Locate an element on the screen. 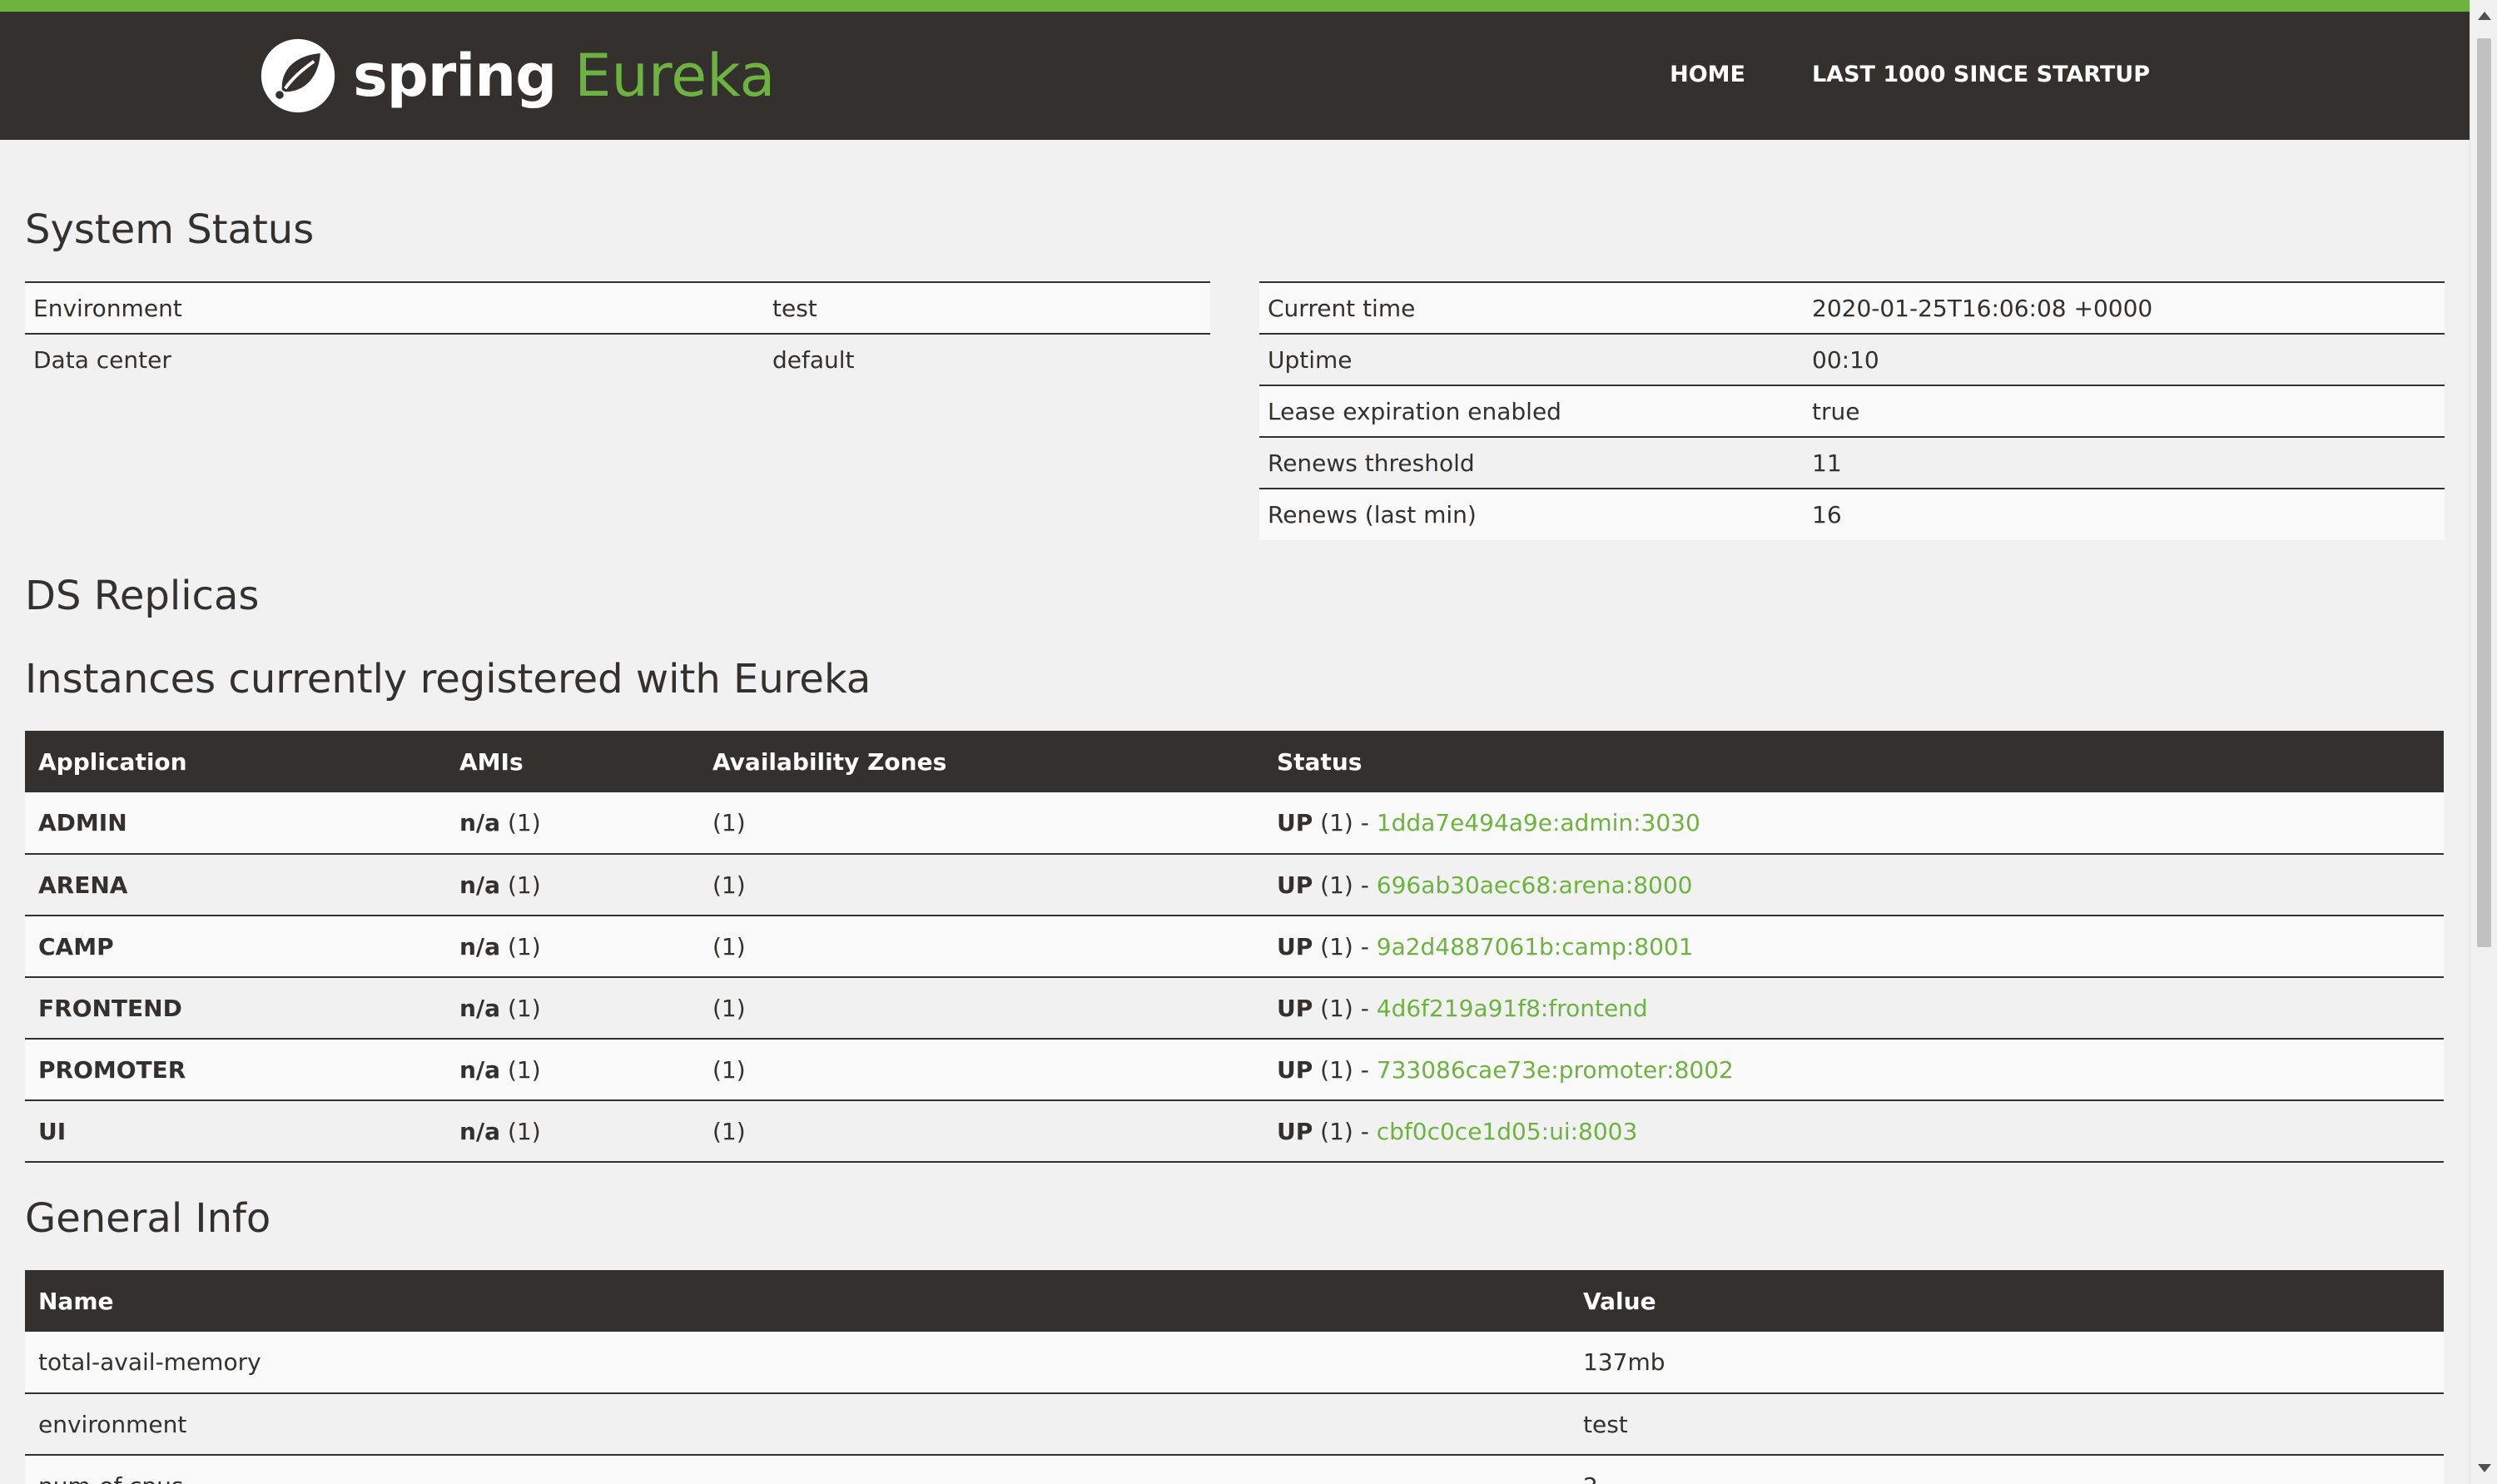 The image size is (2497, 1484). table-row: Renews threshold 11 is located at coordinates (1852, 463).